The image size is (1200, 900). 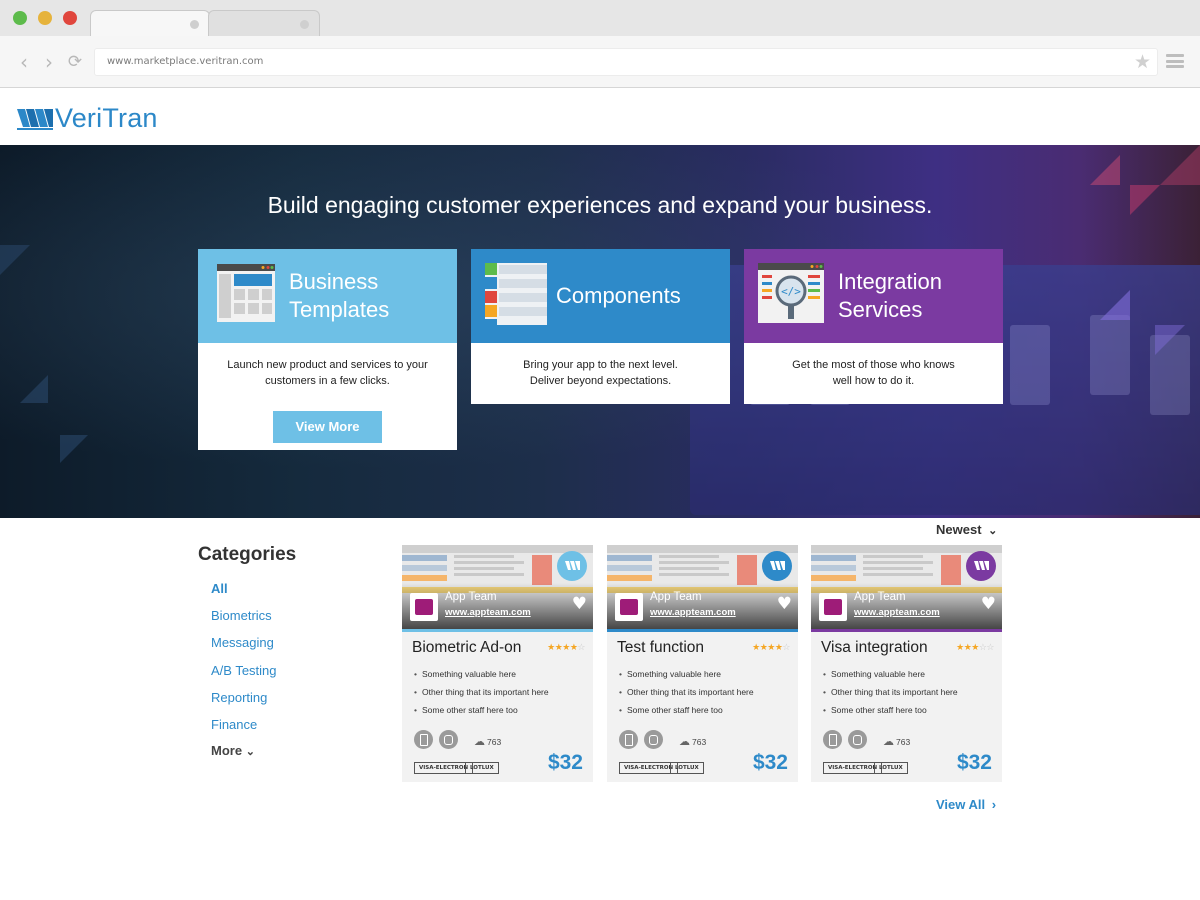 I want to click on product-title: Test function, so click(x=660, y=648).